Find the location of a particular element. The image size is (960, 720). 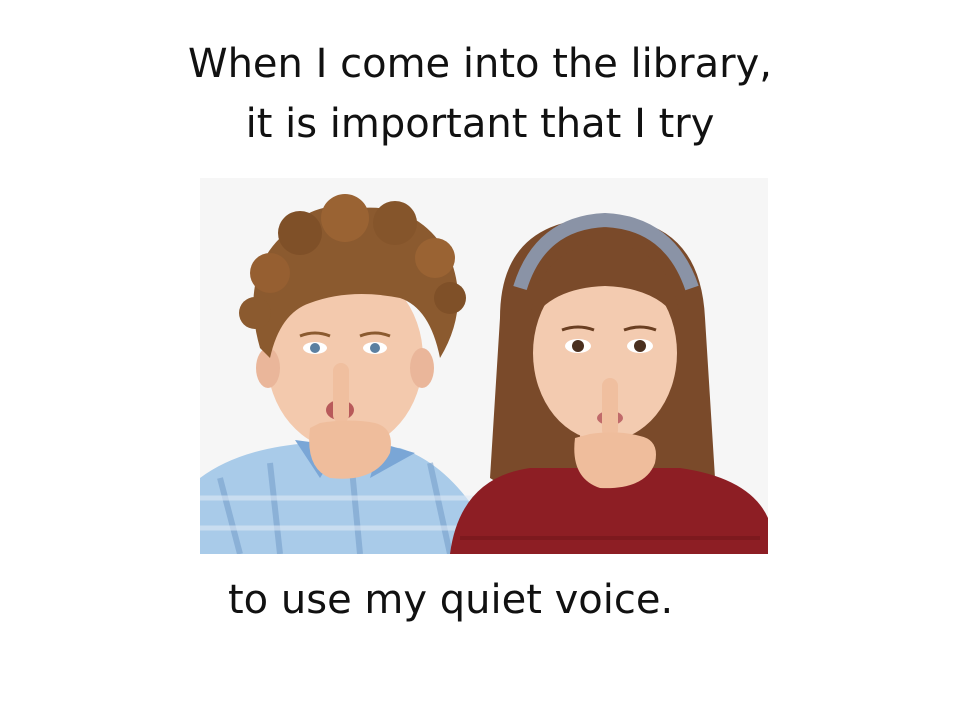

slide-caption: to use my quiet voice. is located at coordinates (451, 600).